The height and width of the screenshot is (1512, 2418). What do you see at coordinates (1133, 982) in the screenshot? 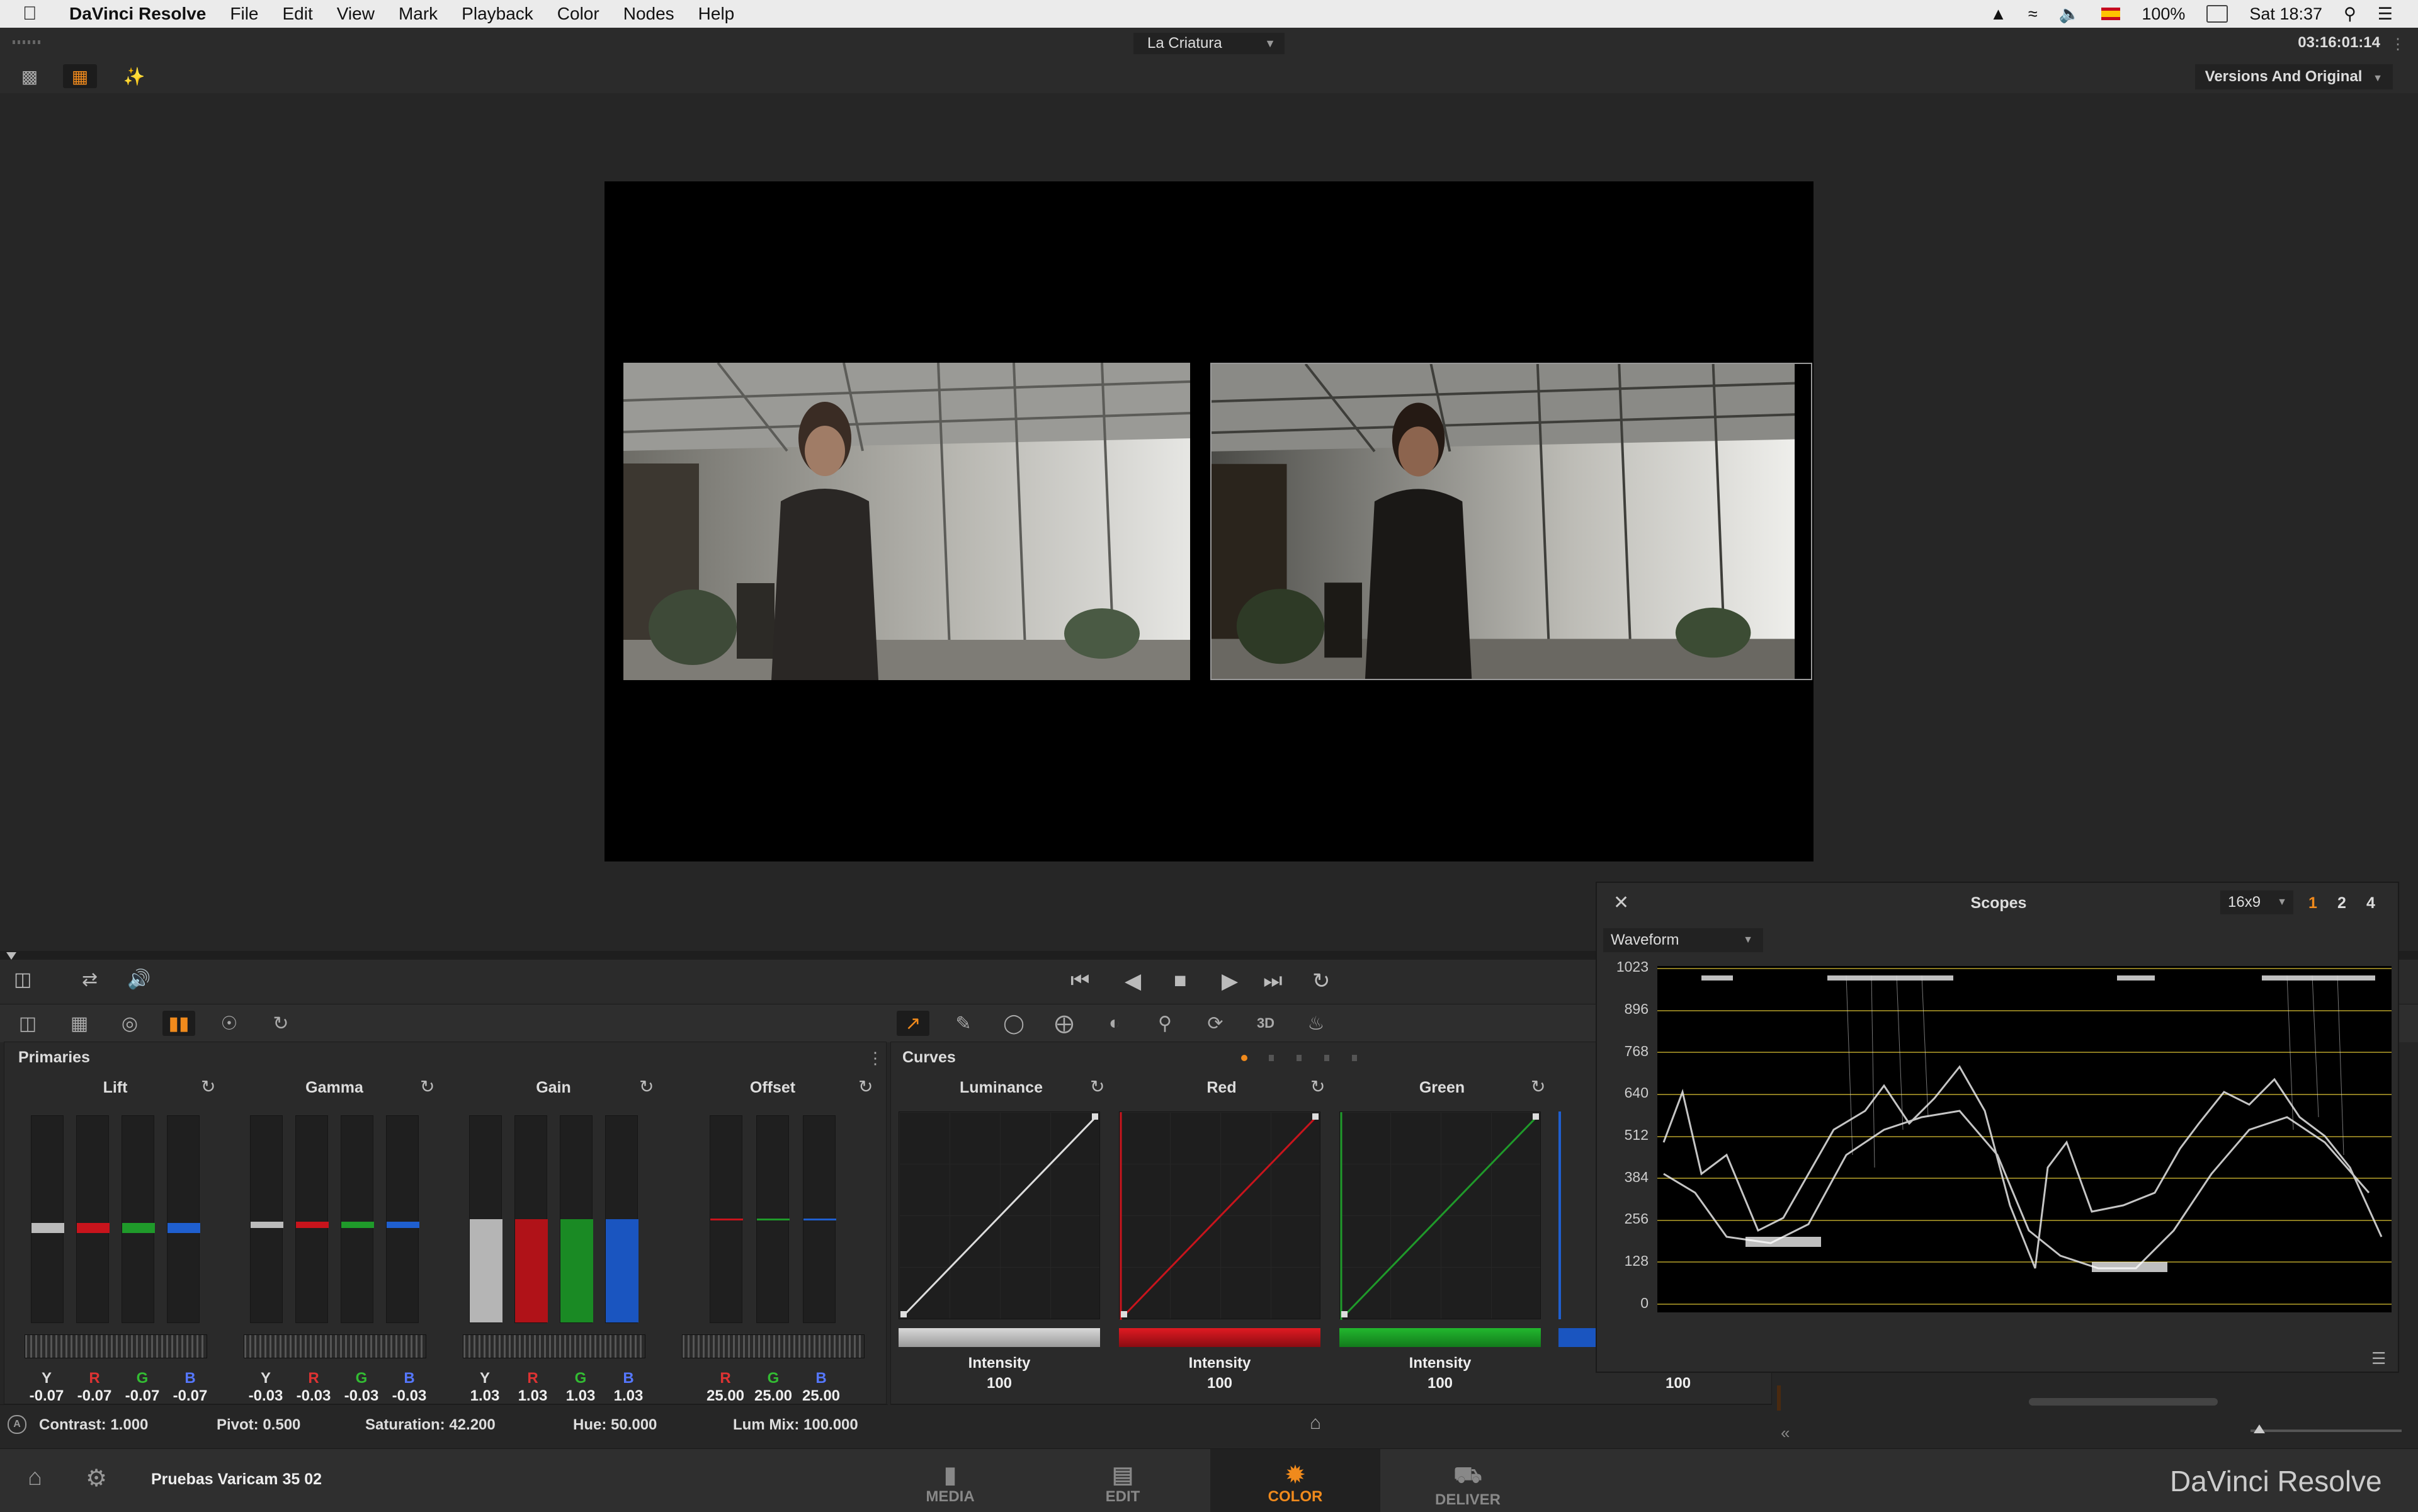
I see `rewind-icon: ◀` at bounding box center [1133, 982].